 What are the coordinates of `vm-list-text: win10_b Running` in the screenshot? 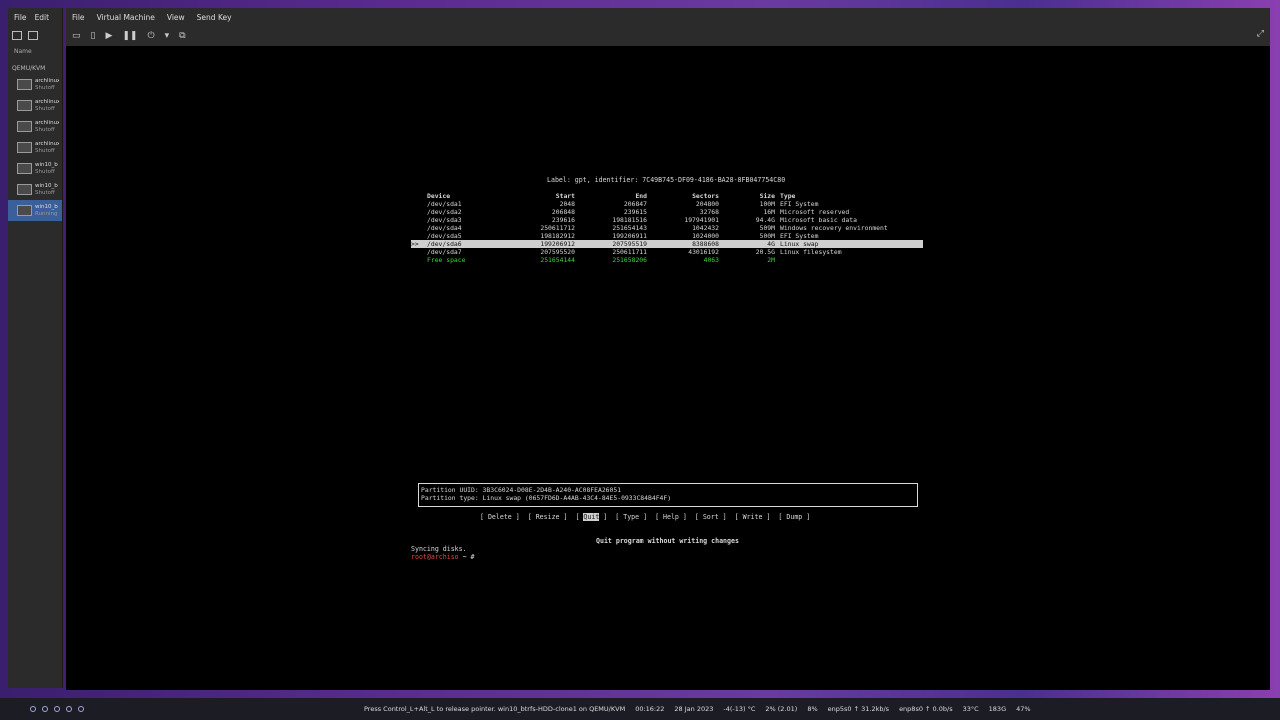 It's located at (47, 211).